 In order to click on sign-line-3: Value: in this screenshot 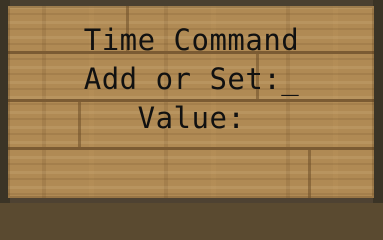, I will do `click(191, 118)`.